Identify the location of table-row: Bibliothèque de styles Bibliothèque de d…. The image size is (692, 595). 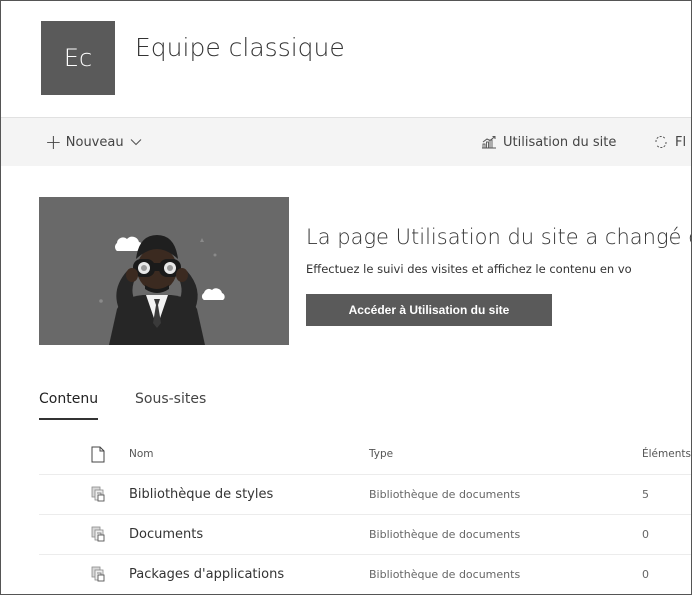
(365, 494).